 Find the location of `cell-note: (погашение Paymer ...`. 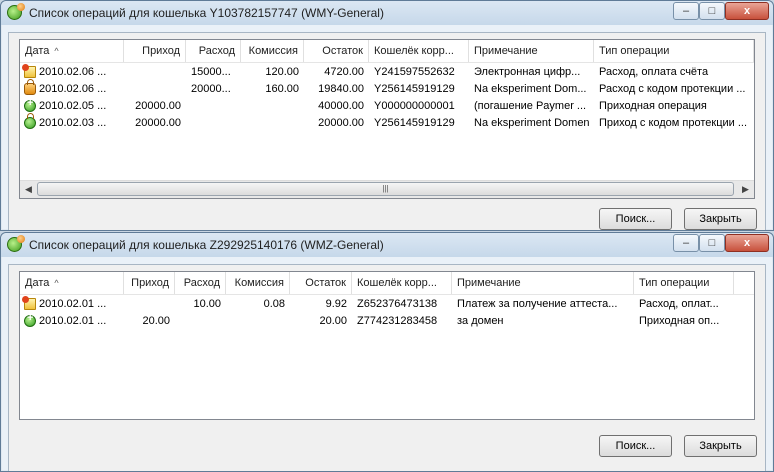

cell-note: (погашение Paymer ... is located at coordinates (530, 106).